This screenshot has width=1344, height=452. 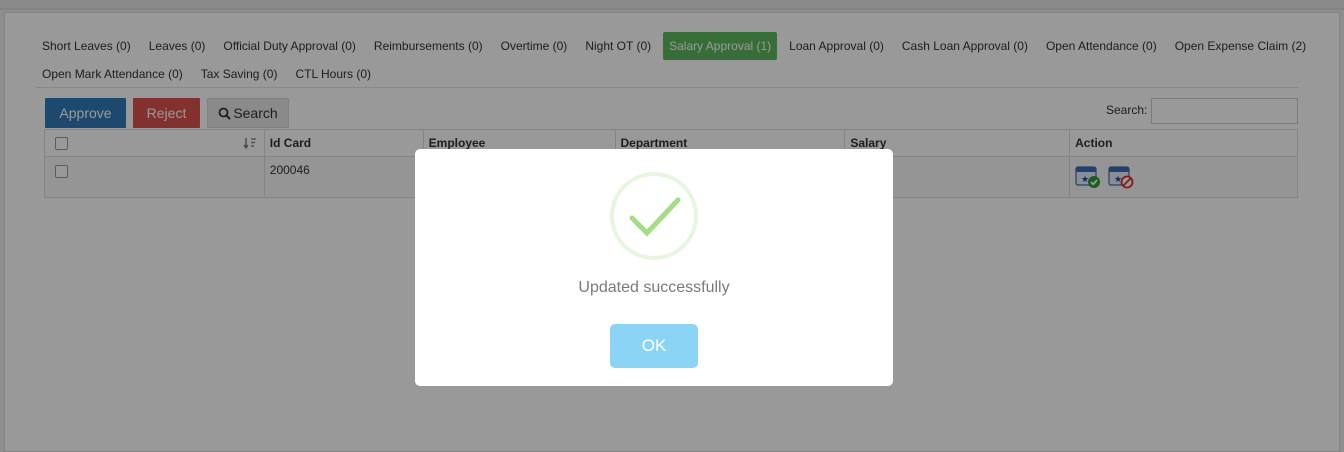 I want to click on dialog-message: Updated successfully, so click(x=654, y=287).